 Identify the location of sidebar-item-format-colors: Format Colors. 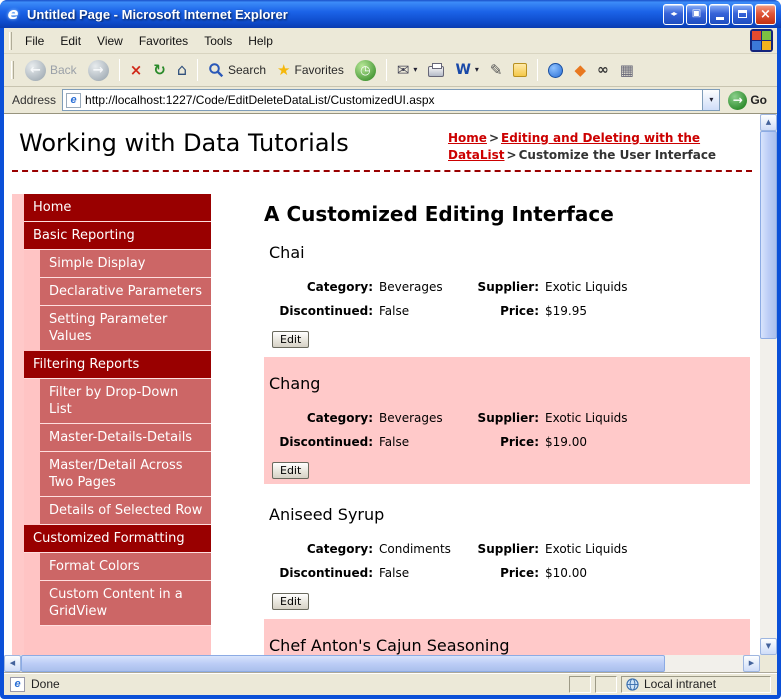
(125, 567).